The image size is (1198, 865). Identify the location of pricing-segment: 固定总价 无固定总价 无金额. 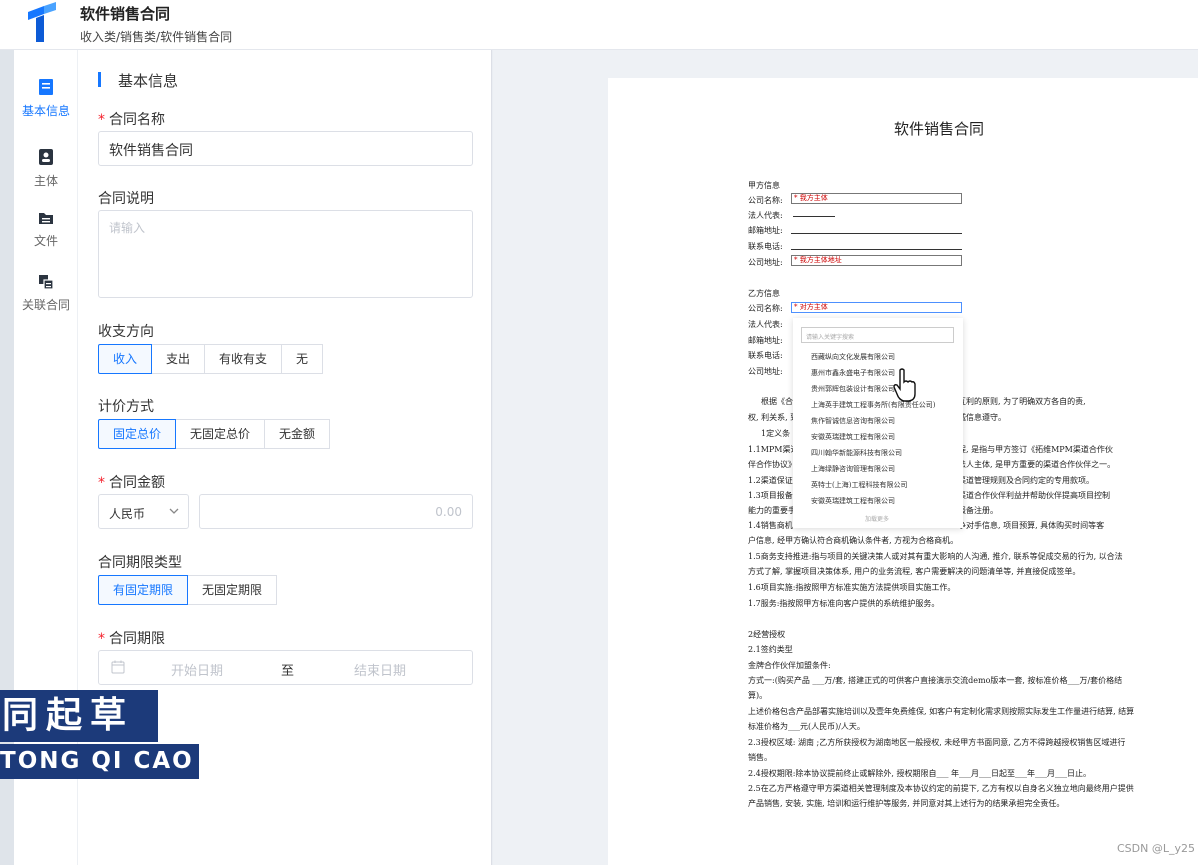
(214, 434).